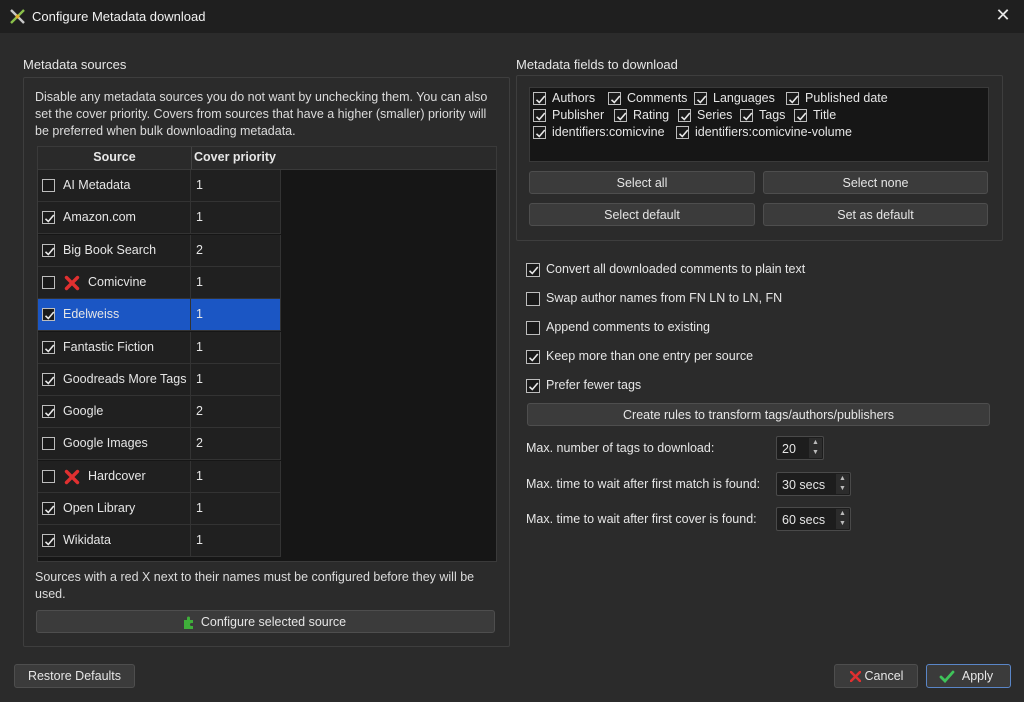 The height and width of the screenshot is (702, 1024). I want to click on table-row: Open Library 1, so click(159, 509).